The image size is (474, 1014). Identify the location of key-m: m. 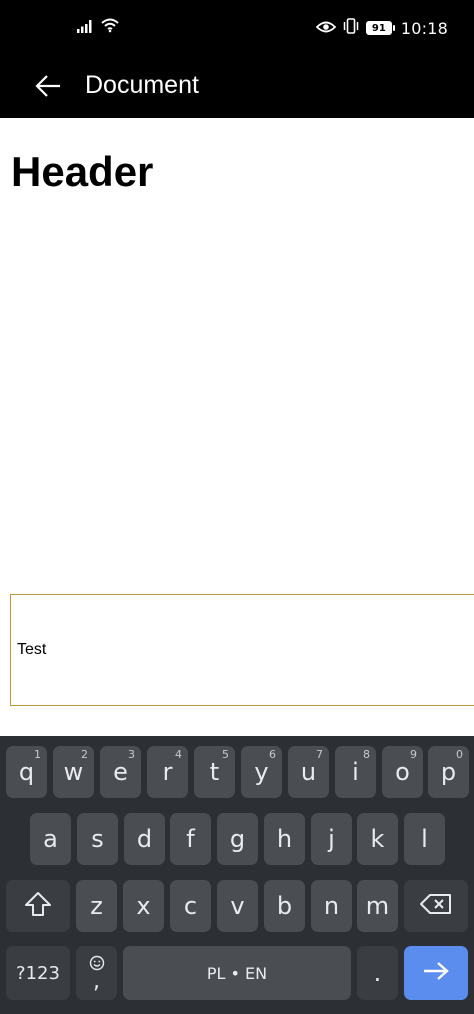
(377, 906).